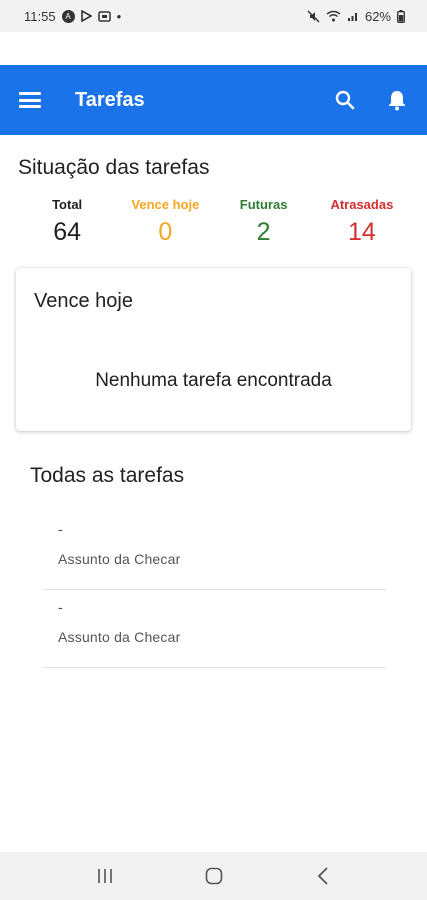 This screenshot has width=427, height=900. What do you see at coordinates (263, 232) in the screenshot?
I see `stat-future-value: 2` at bounding box center [263, 232].